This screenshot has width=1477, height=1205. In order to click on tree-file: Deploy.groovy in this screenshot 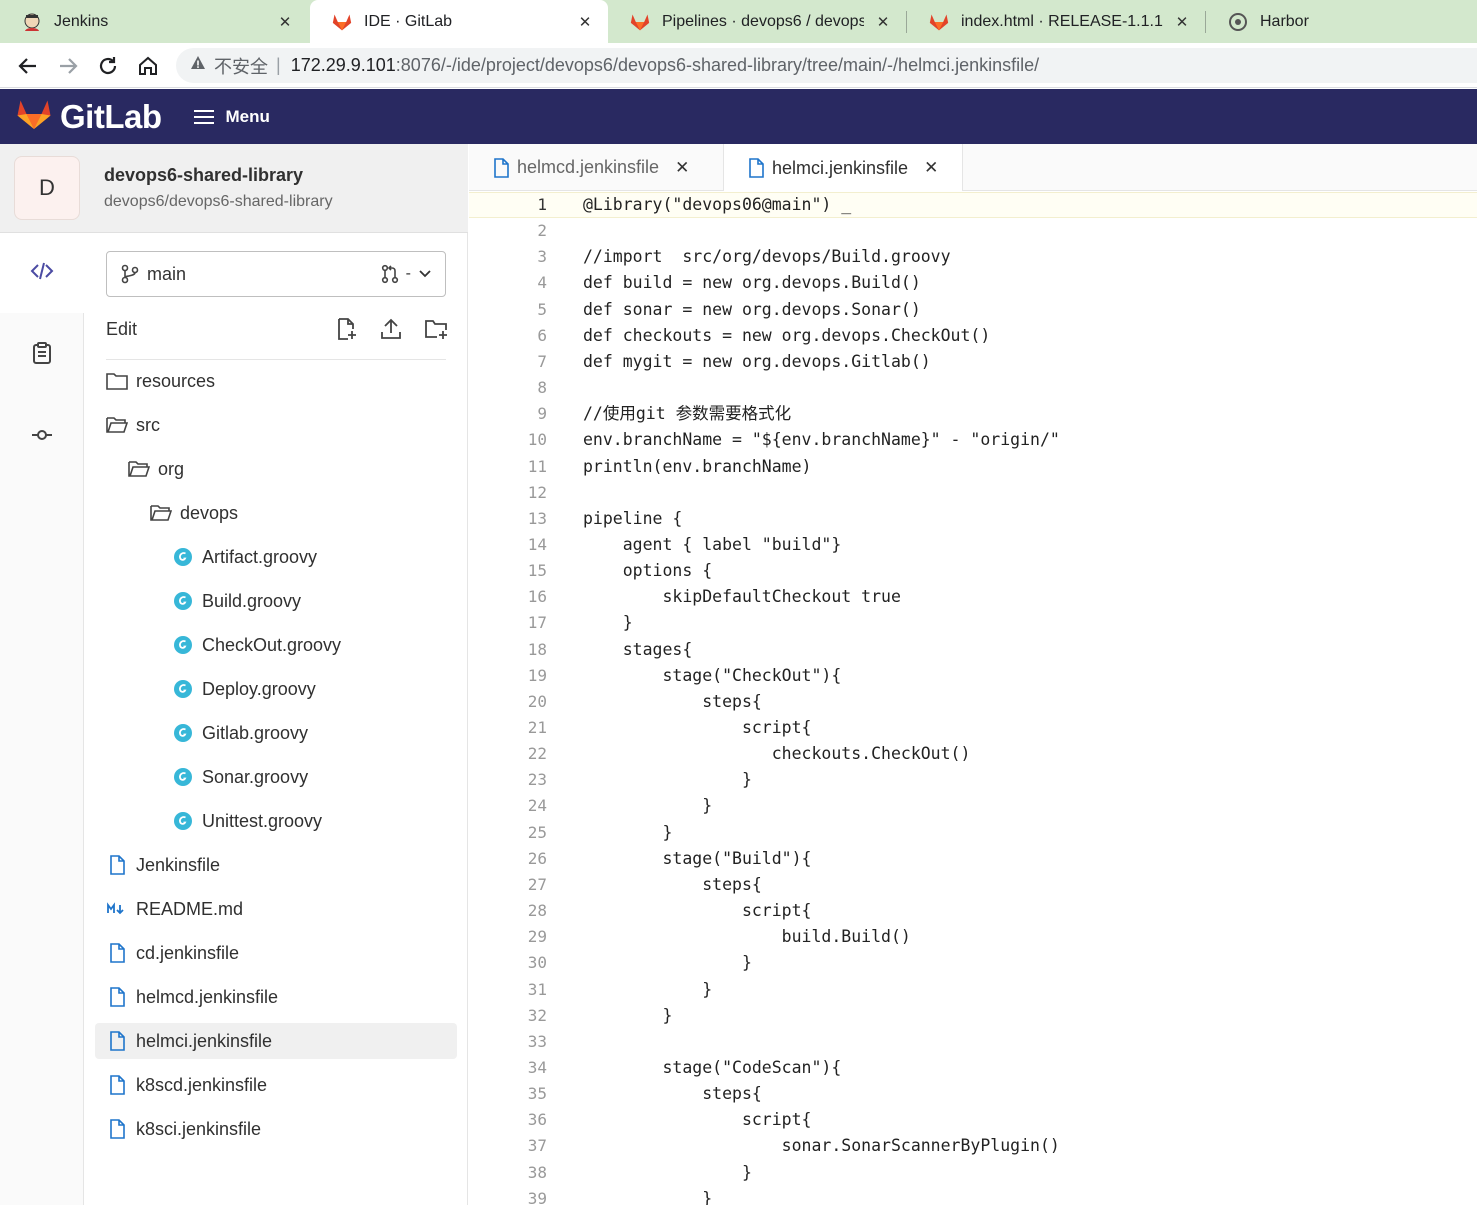, I will do `click(244, 689)`.